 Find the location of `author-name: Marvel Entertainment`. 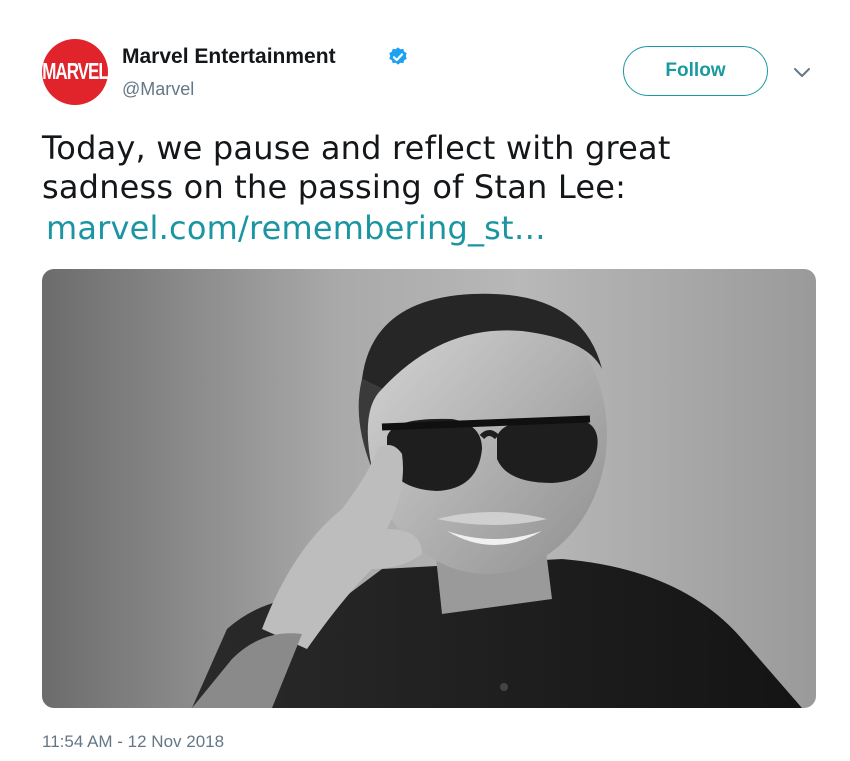

author-name: Marvel Entertainment is located at coordinates (229, 57).